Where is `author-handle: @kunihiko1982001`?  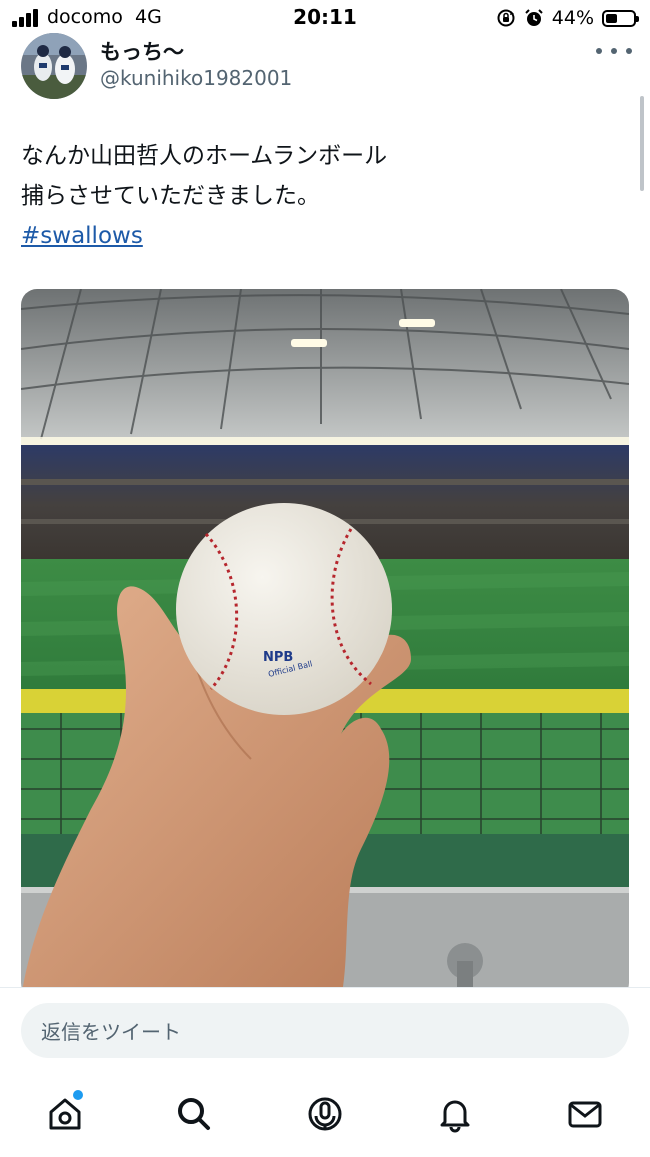
author-handle: @kunihiko1982001 is located at coordinates (196, 78).